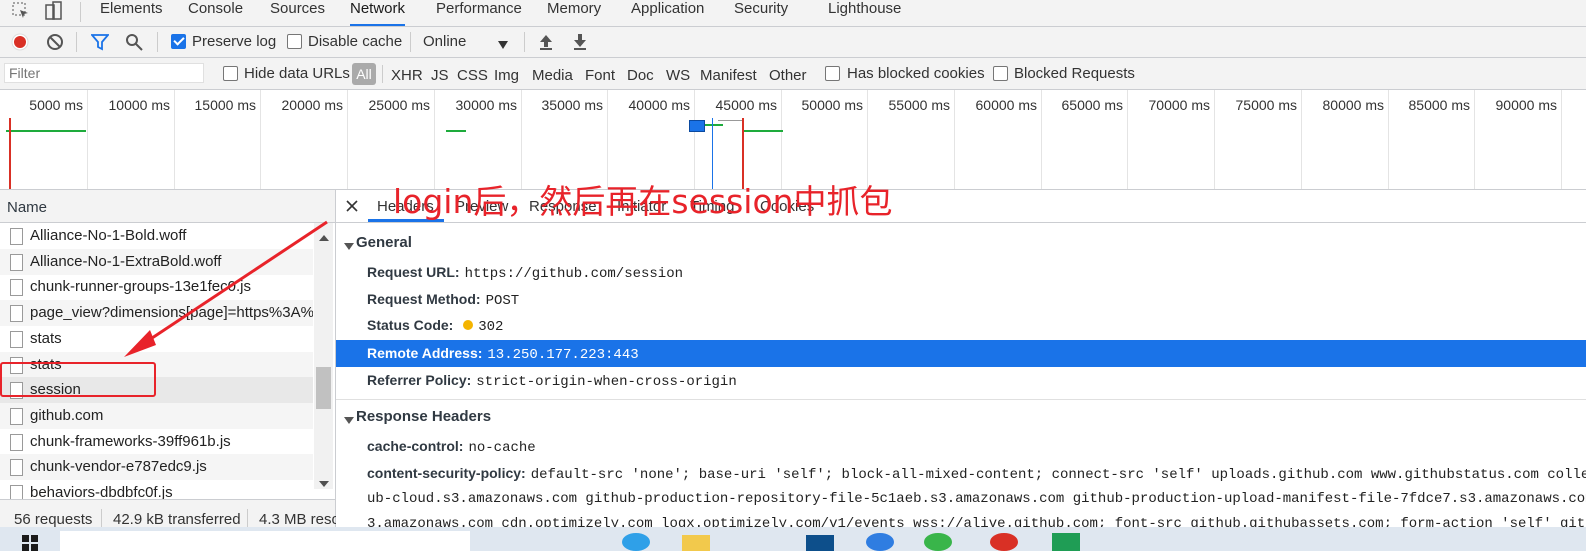  Describe the element at coordinates (265, 541) in the screenshot. I see `taskbar-search-box` at that location.